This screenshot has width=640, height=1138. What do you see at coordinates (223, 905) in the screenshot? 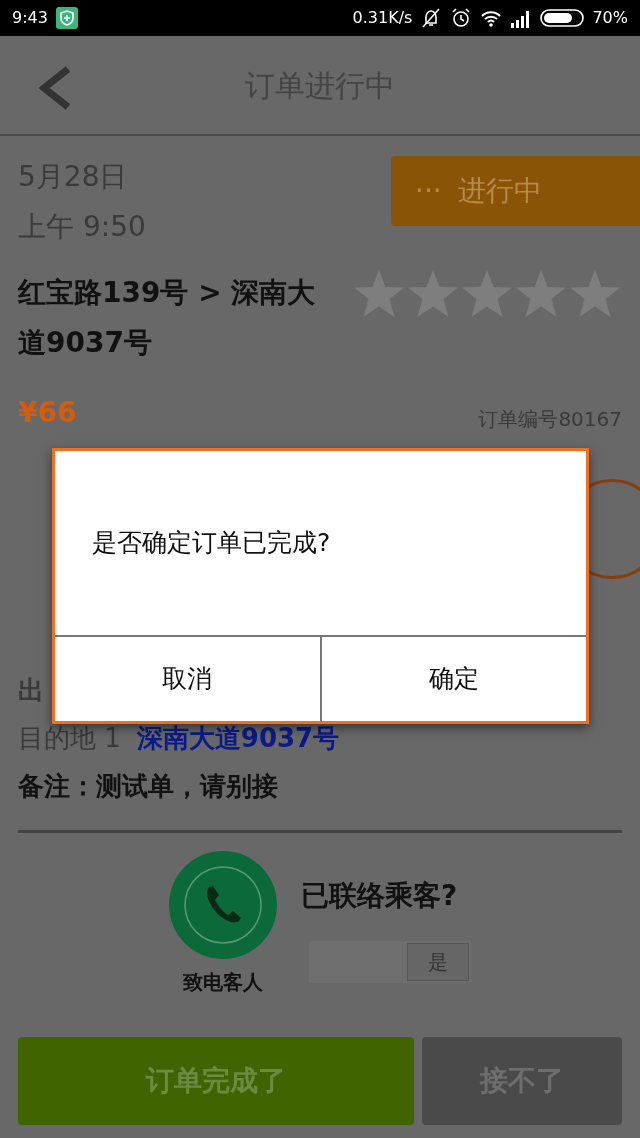
I see `phone-icon` at bounding box center [223, 905].